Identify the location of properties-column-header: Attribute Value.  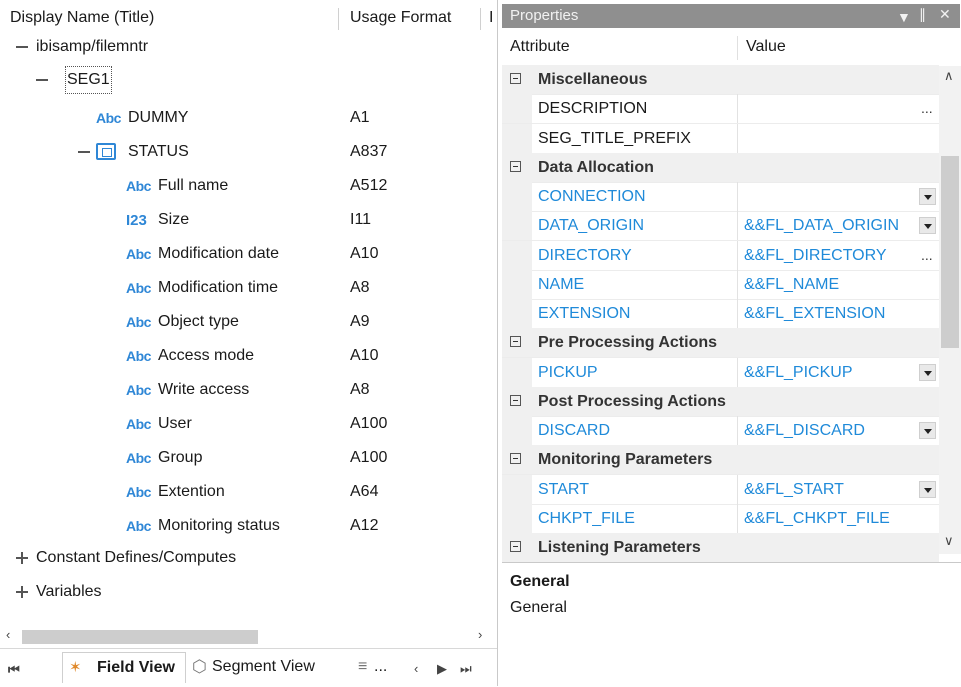
(731, 48).